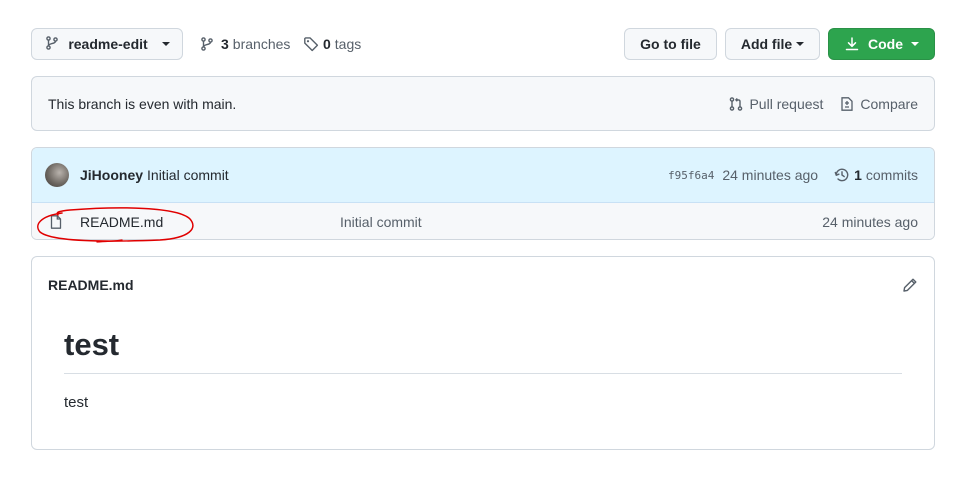 The width and height of the screenshot is (962, 486). What do you see at coordinates (142, 103) in the screenshot?
I see `branch-status-text: This branch is even with main.` at bounding box center [142, 103].